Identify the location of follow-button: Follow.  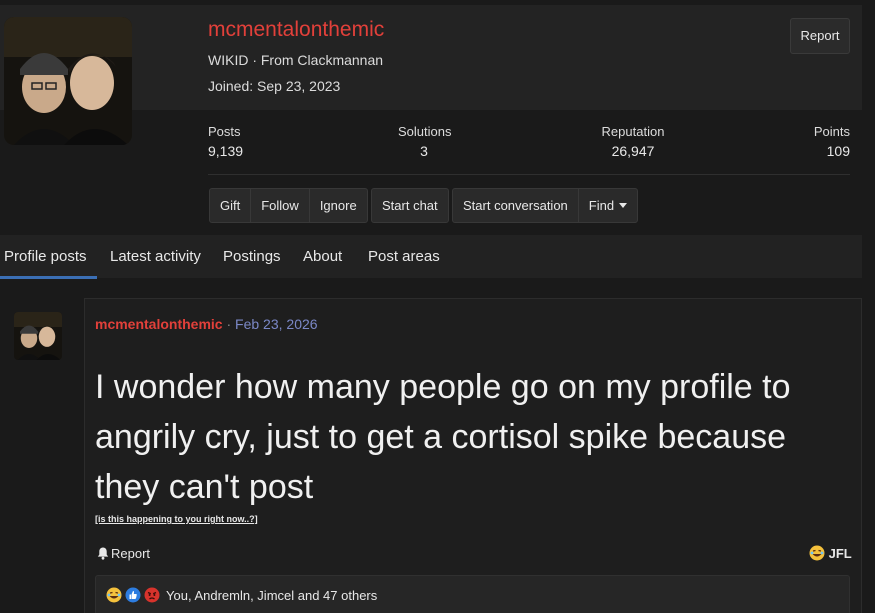
(279, 205).